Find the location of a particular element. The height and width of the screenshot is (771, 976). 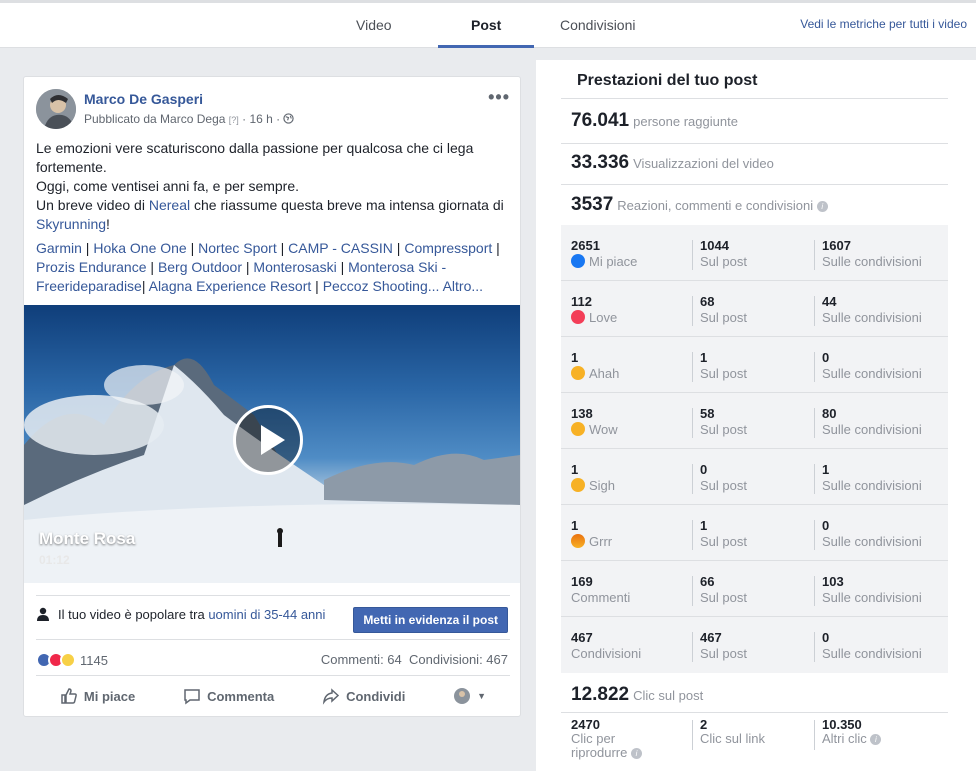

shares-count: Condivisioni: 467 is located at coordinates (458, 659).